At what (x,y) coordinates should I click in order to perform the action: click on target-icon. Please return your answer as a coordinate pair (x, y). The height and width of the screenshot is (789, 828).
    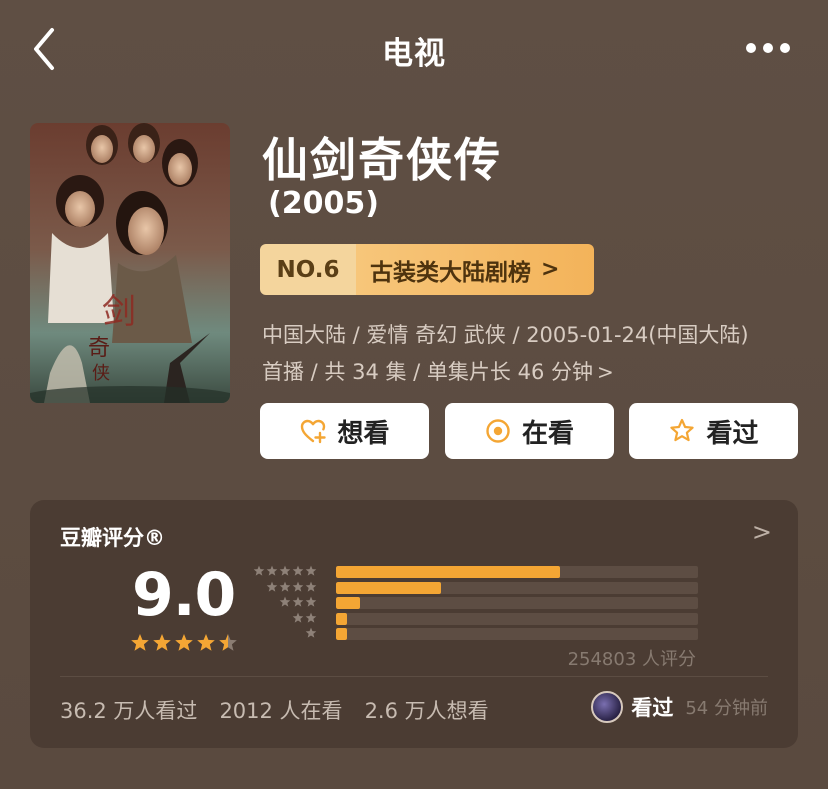
    Looking at the image, I should click on (498, 431).